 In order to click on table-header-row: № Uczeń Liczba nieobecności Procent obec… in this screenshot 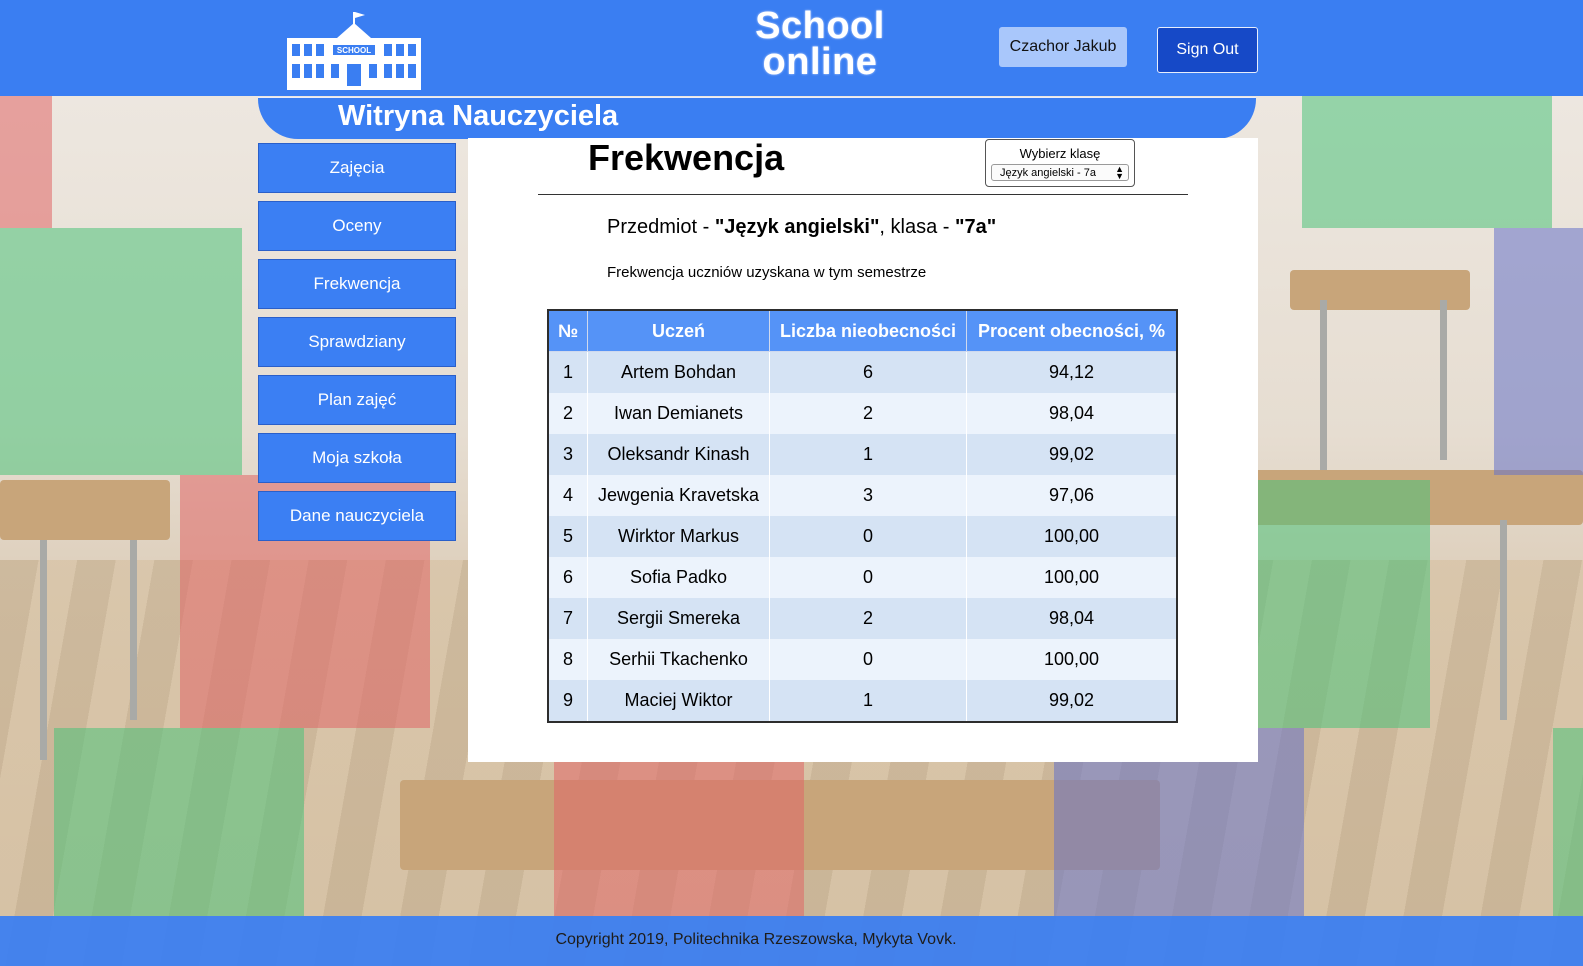, I will do `click(862, 330)`.